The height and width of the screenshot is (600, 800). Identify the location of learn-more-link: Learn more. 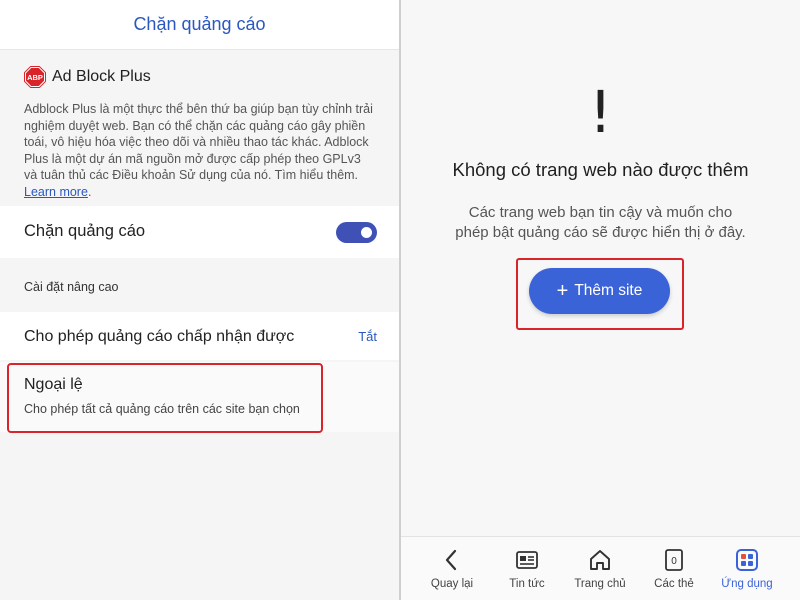
(56, 192).